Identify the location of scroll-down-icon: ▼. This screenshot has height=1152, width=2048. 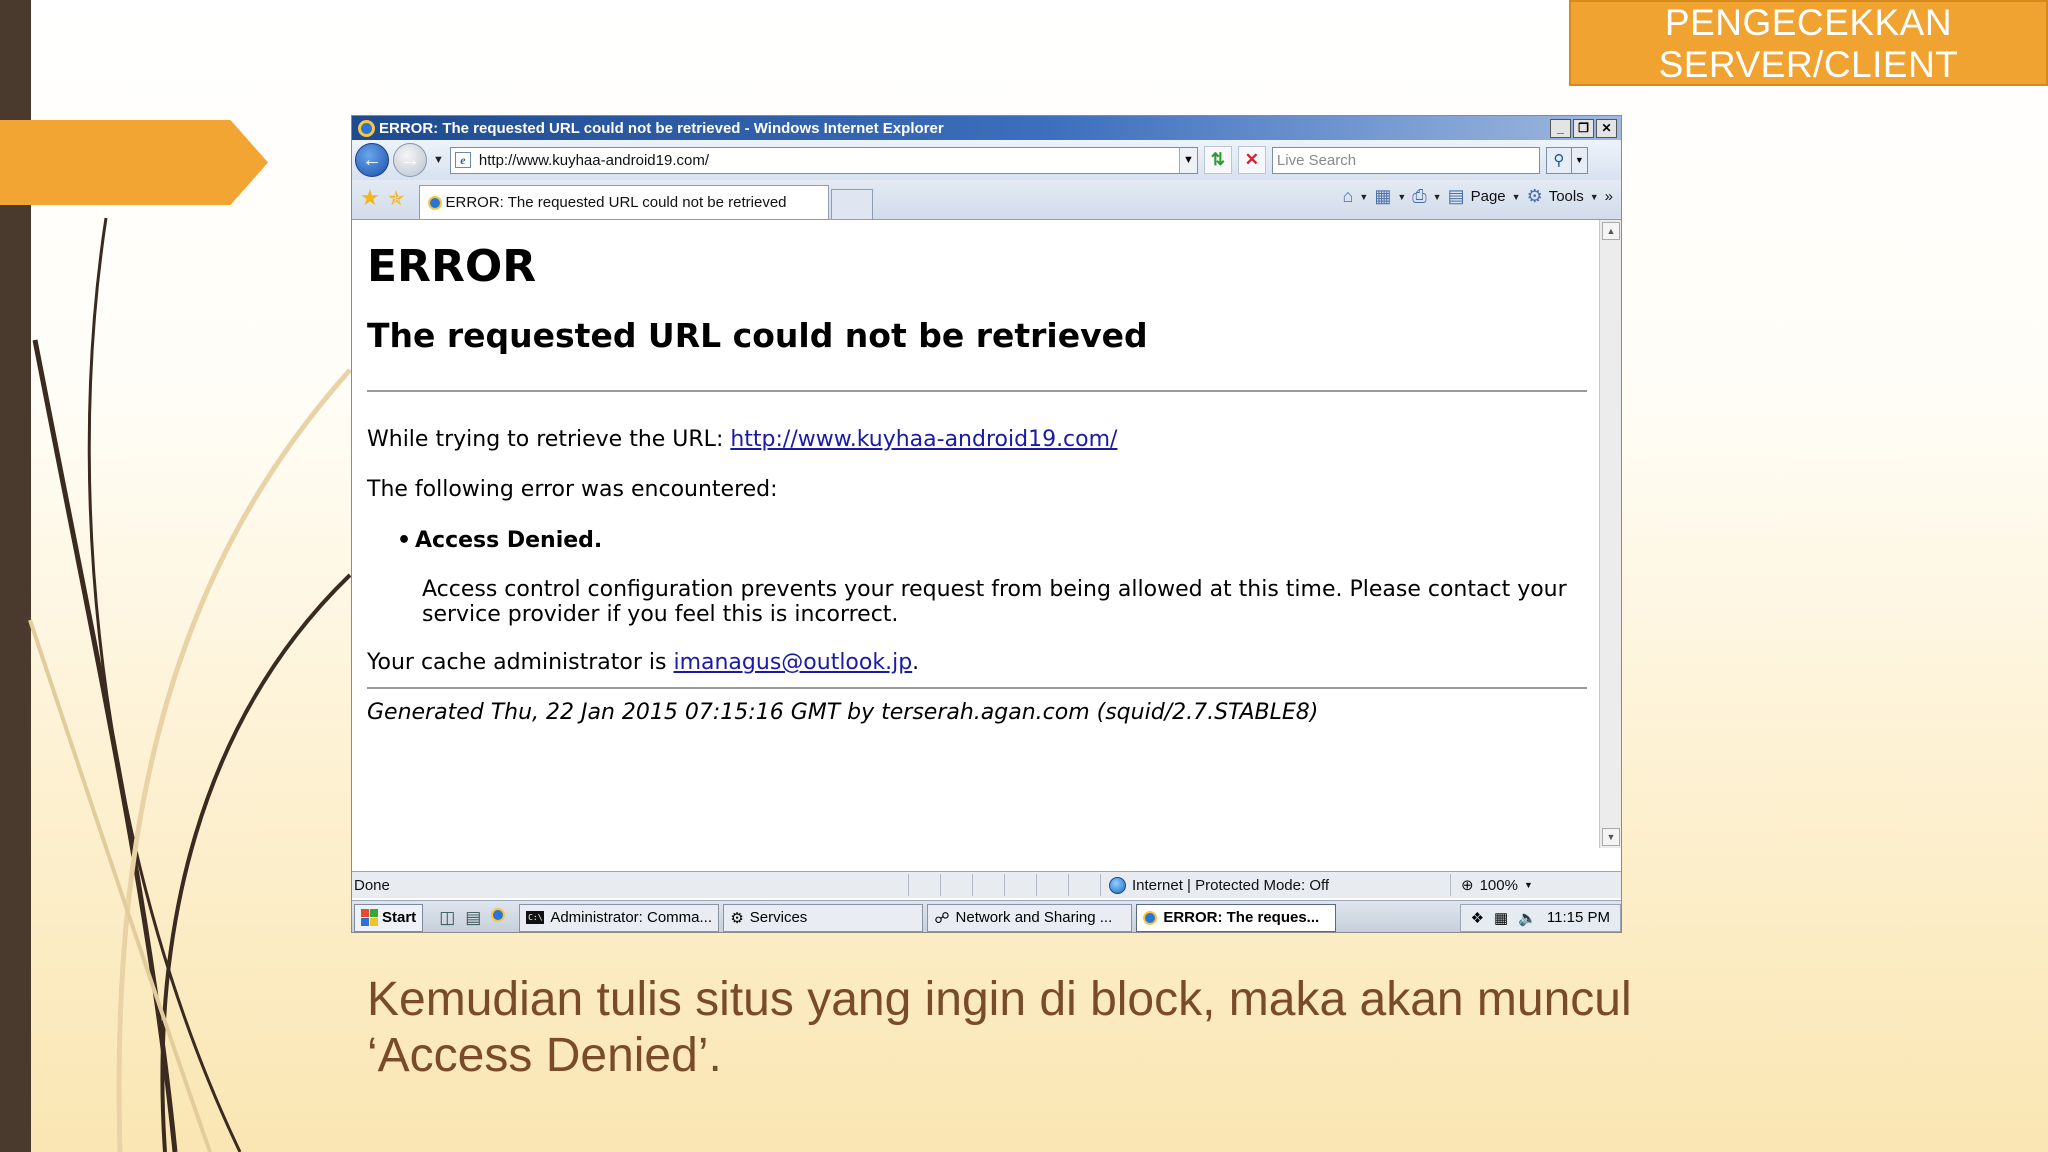
(1611, 837).